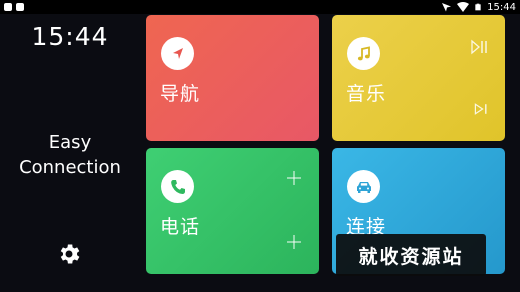 This screenshot has height=292, width=520. Describe the element at coordinates (260, 7) in the screenshot. I see `status-bar: 15:44` at that location.